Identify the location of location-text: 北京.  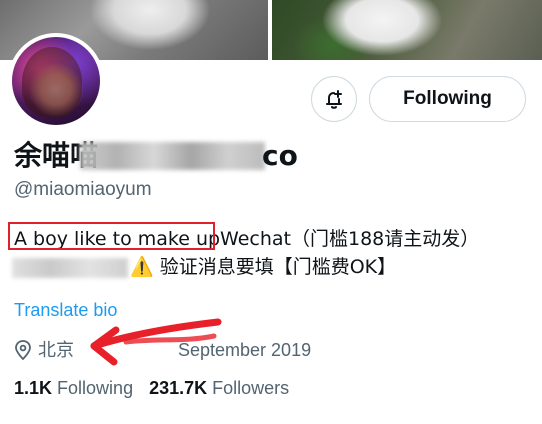
(56, 350).